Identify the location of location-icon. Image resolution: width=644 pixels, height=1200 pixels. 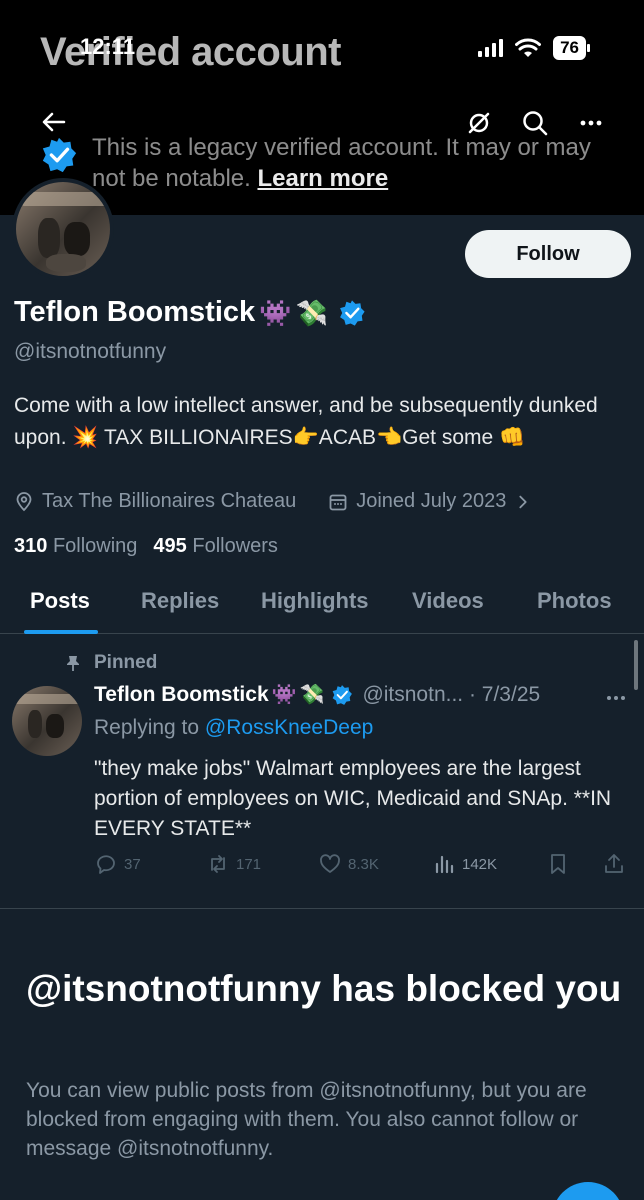
(24, 501).